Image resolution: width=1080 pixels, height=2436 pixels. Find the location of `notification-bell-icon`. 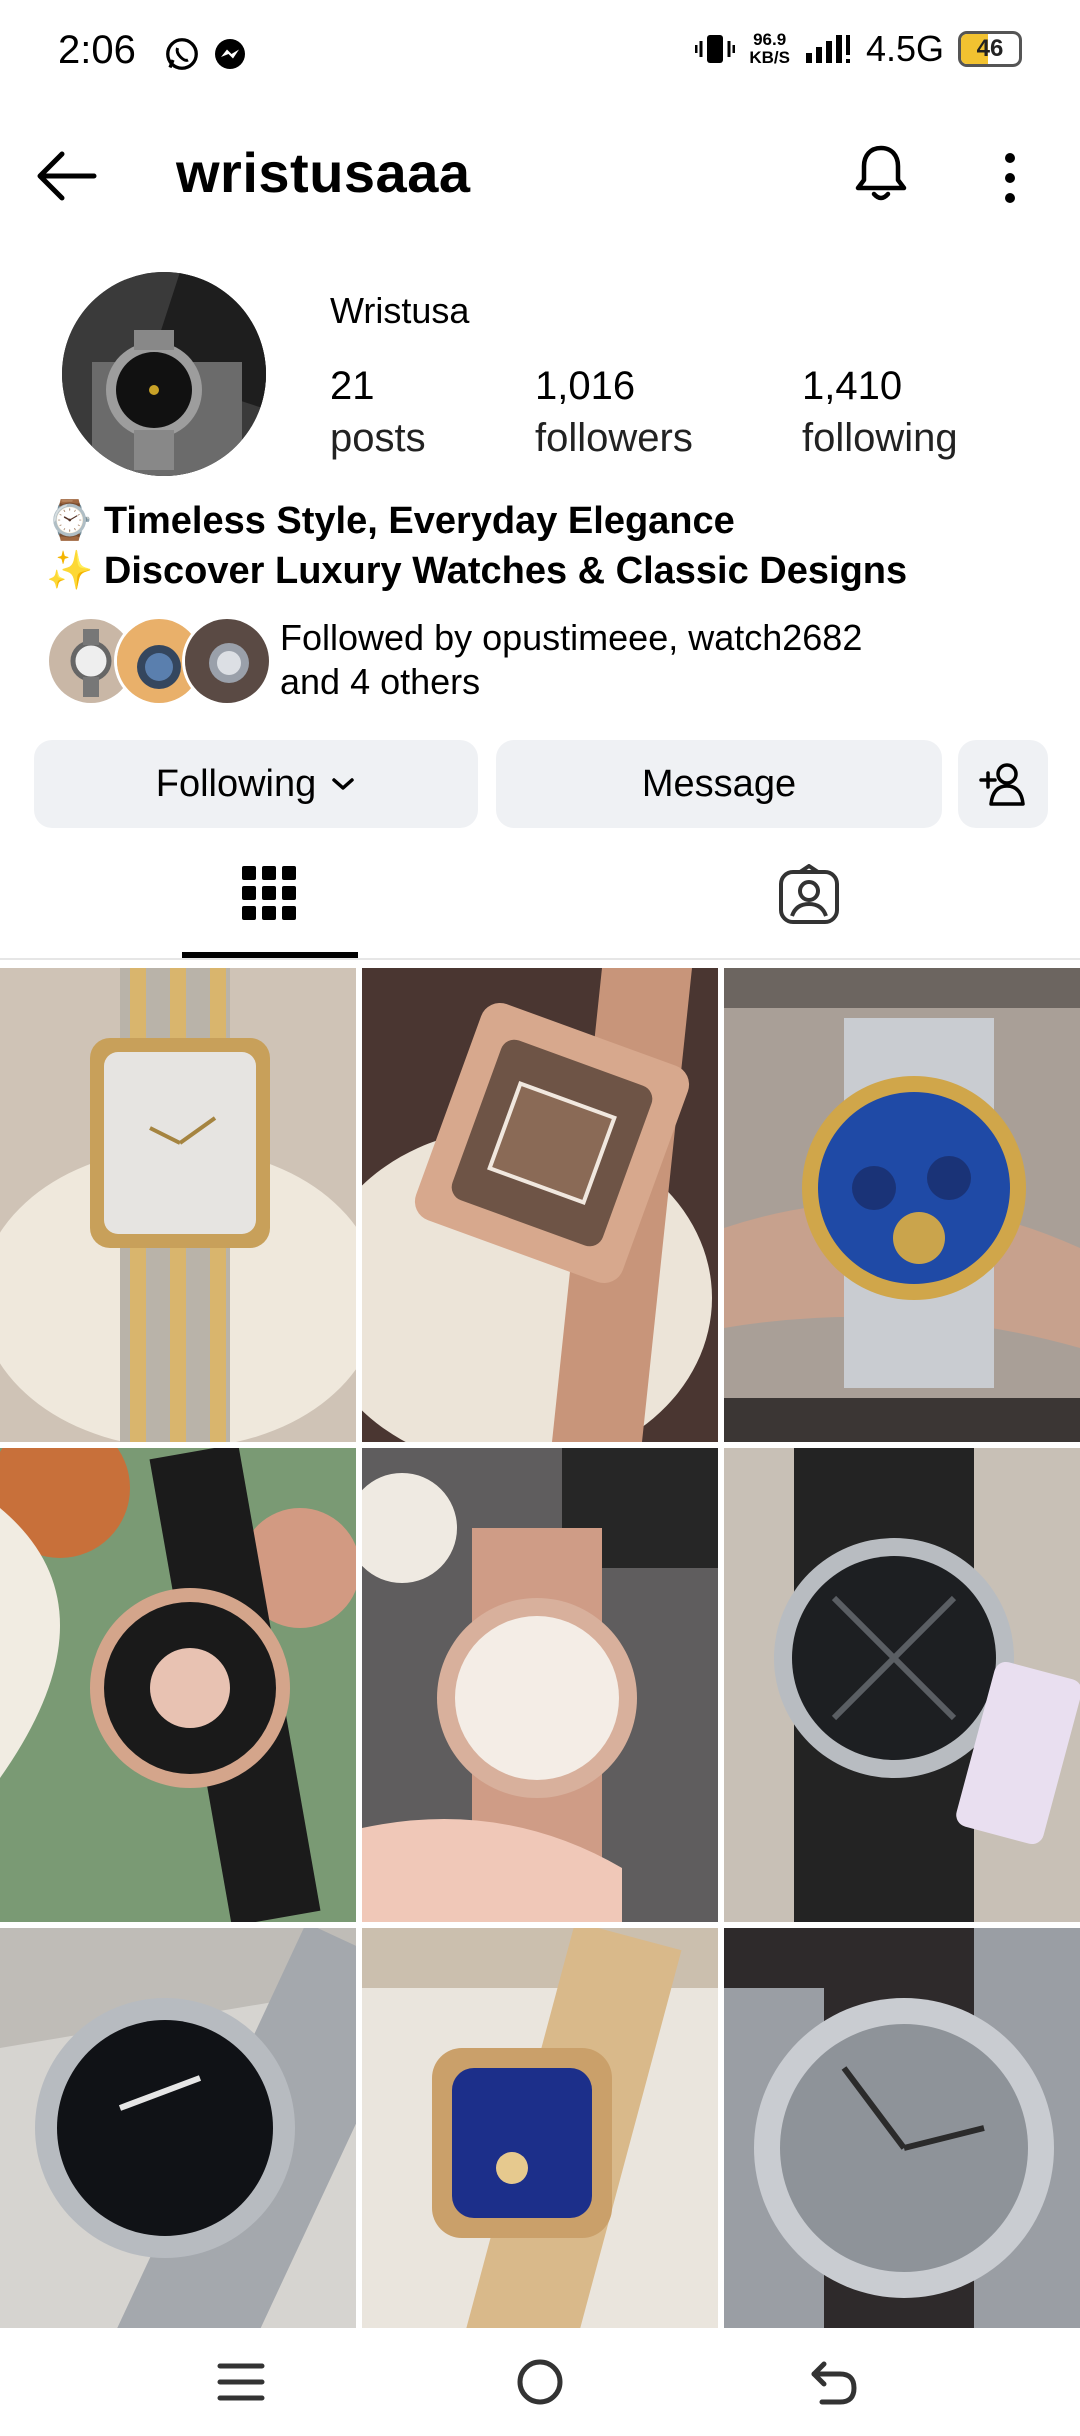

notification-bell-icon is located at coordinates (881, 174).